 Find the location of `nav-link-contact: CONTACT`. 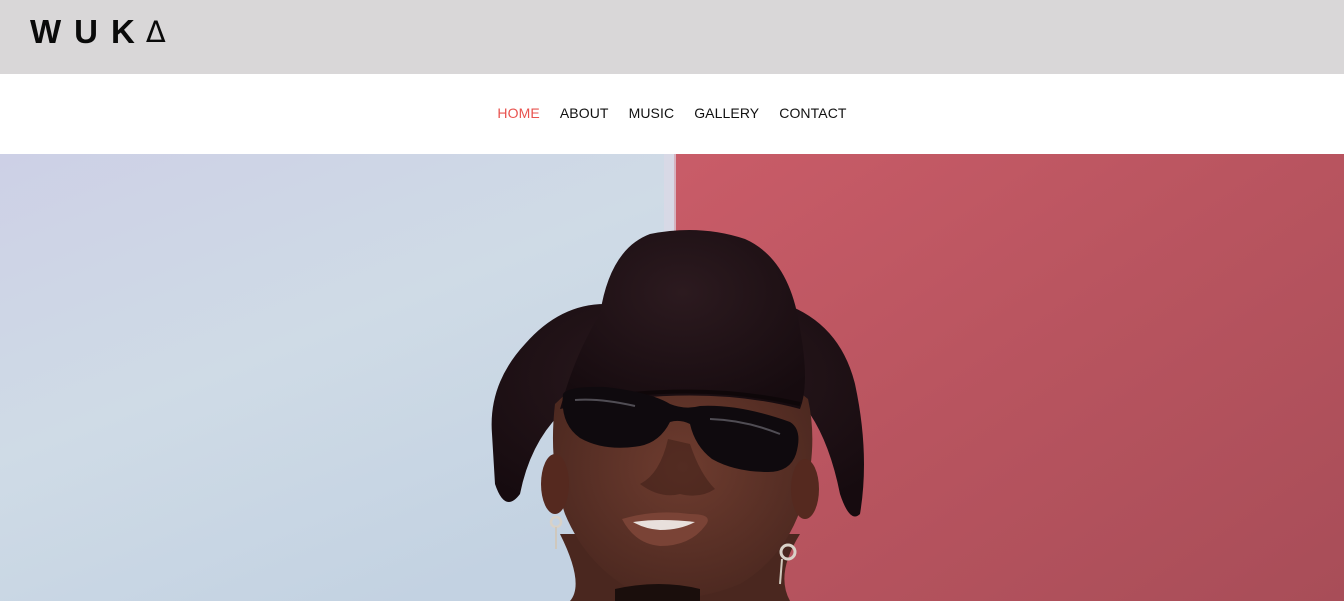

nav-link-contact: CONTACT is located at coordinates (812, 113).